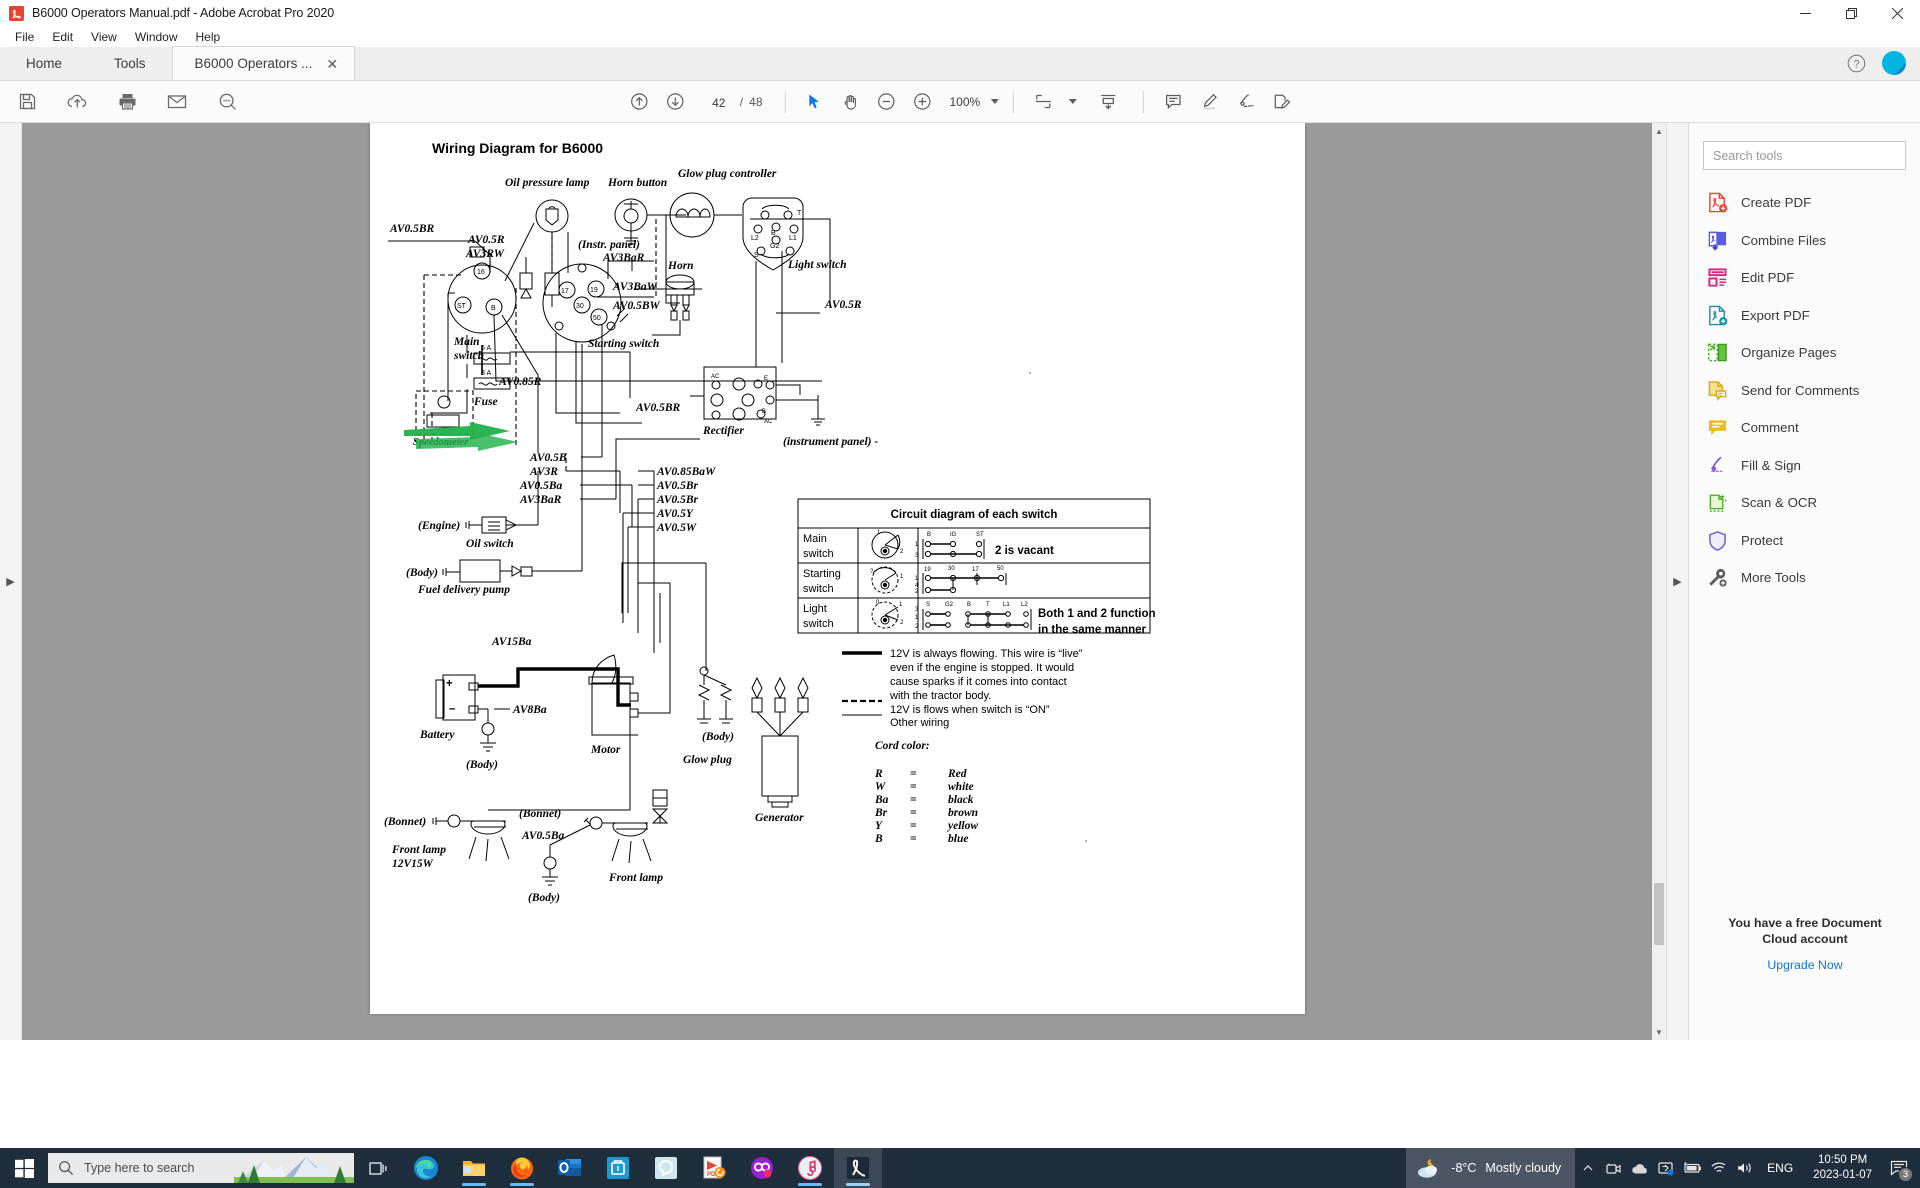 This screenshot has height=1188, width=1920. I want to click on wifi-icon, so click(1718, 1168).